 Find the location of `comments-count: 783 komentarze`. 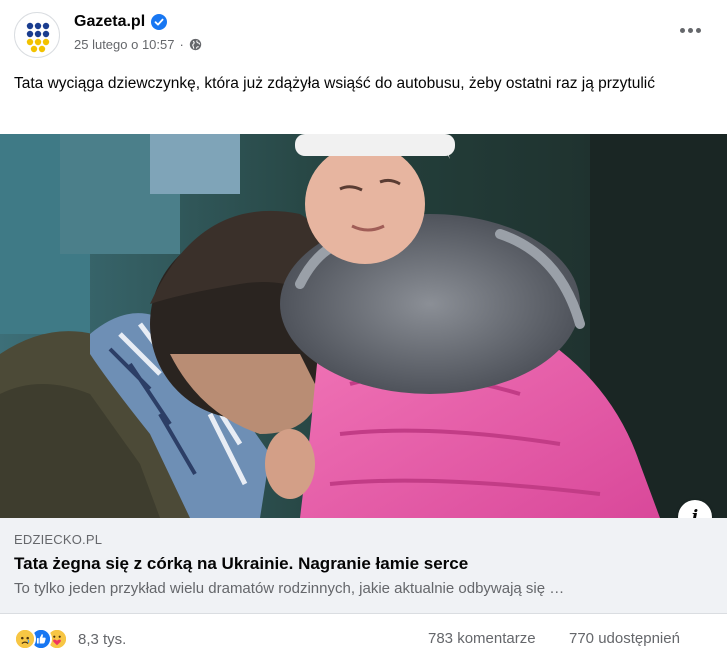

comments-count: 783 komentarze is located at coordinates (482, 638).